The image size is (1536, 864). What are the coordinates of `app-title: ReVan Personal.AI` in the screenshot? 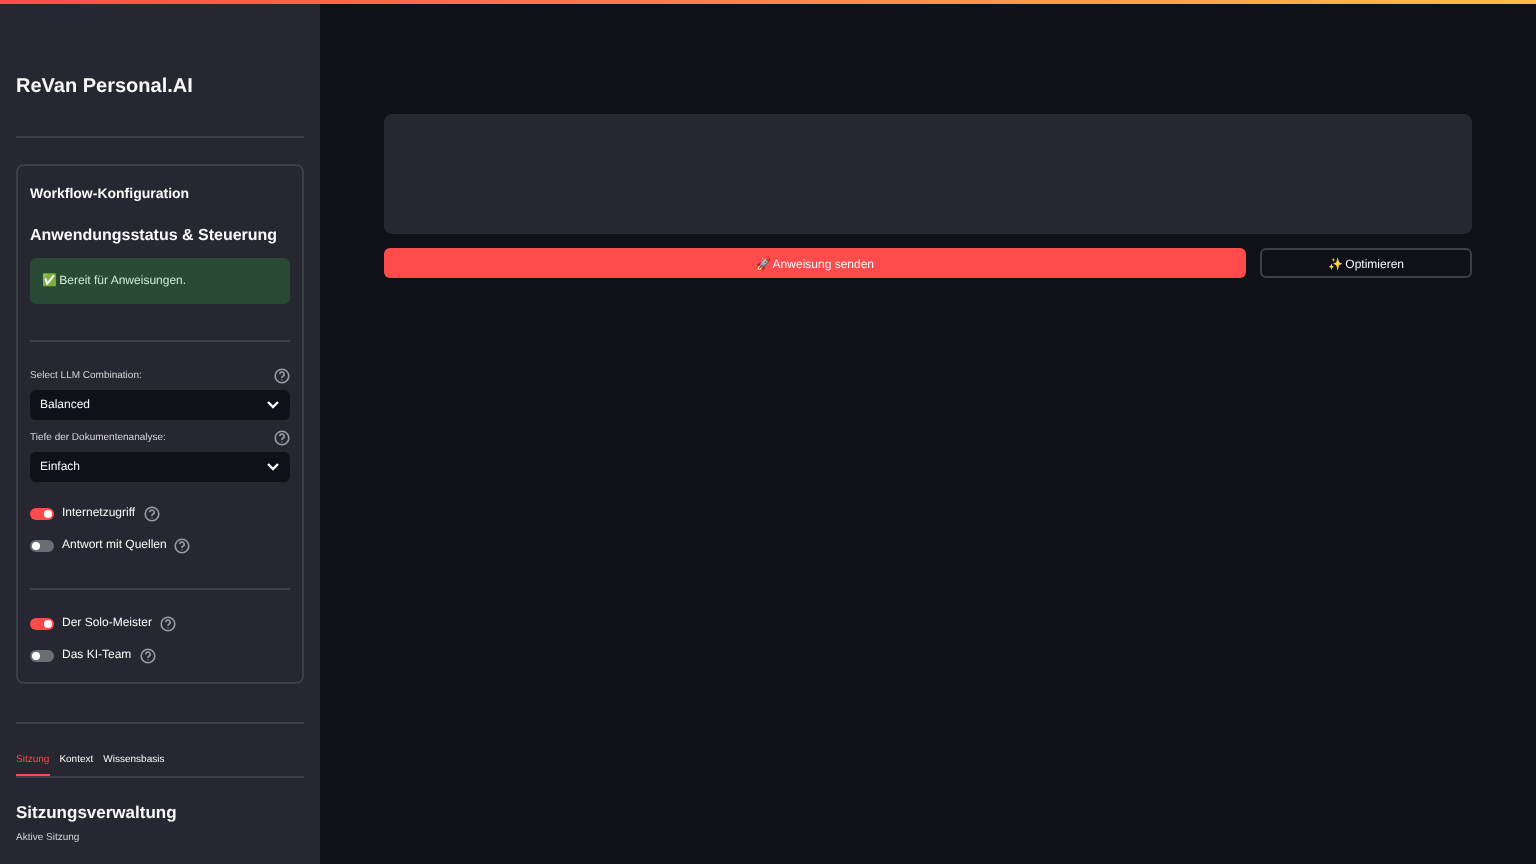 It's located at (105, 89).